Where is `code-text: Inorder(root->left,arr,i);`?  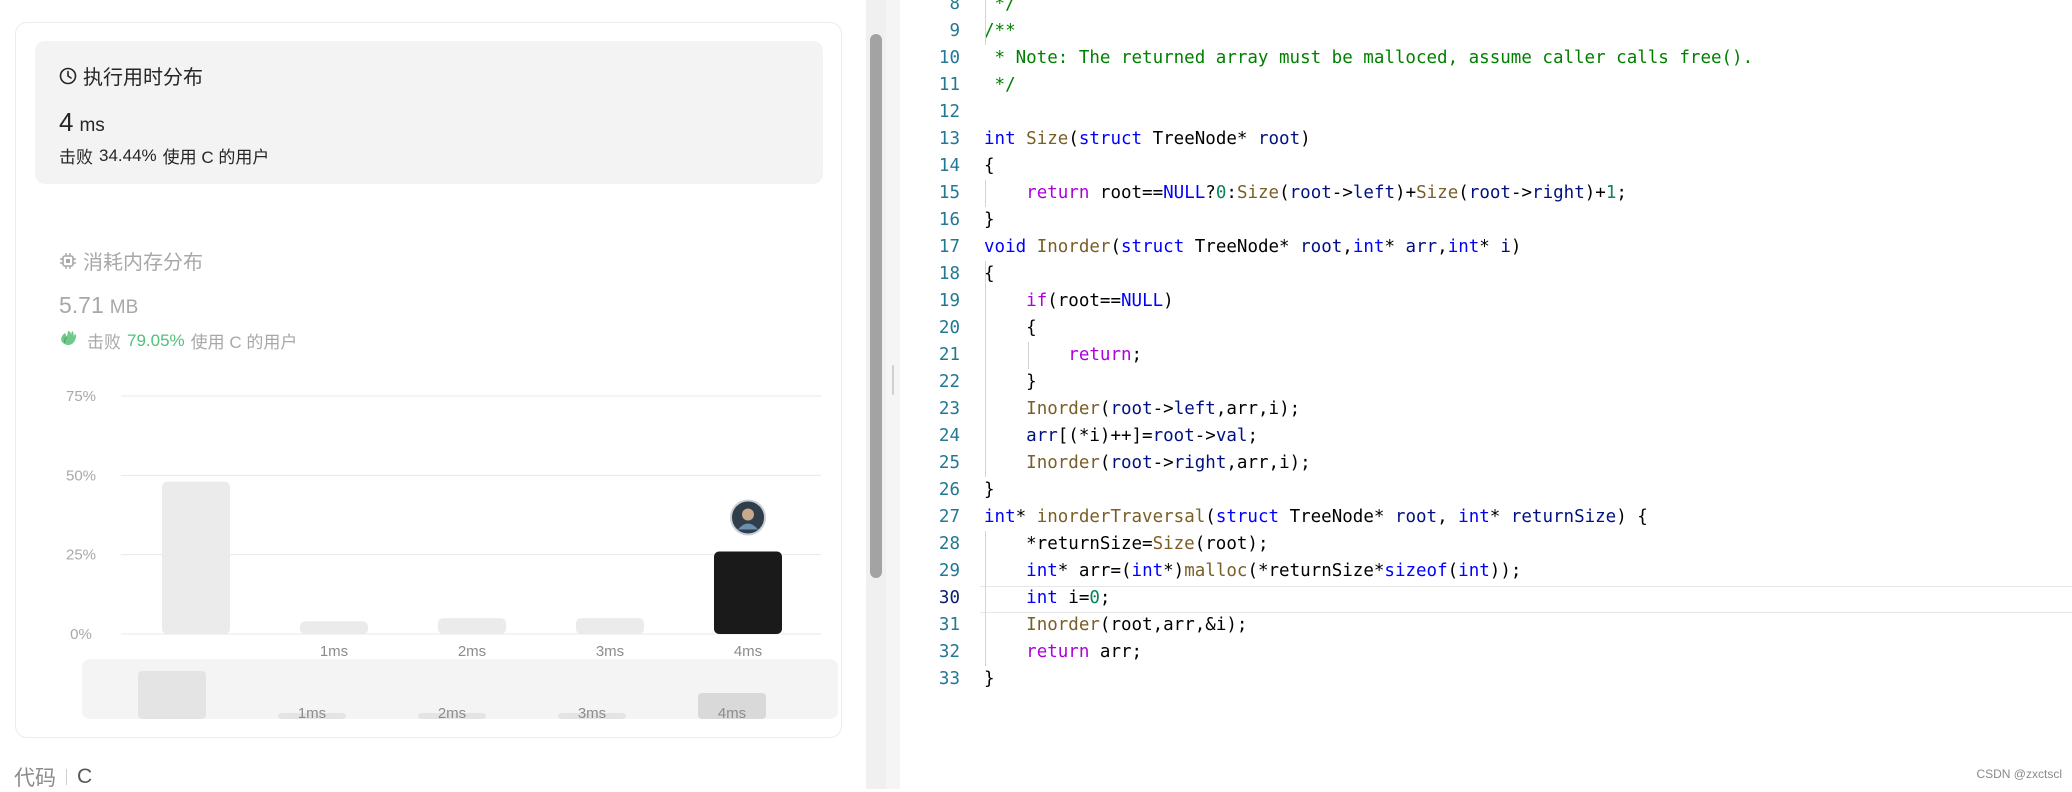
code-text: Inorder(root->left,arr,i); is located at coordinates (1142, 409).